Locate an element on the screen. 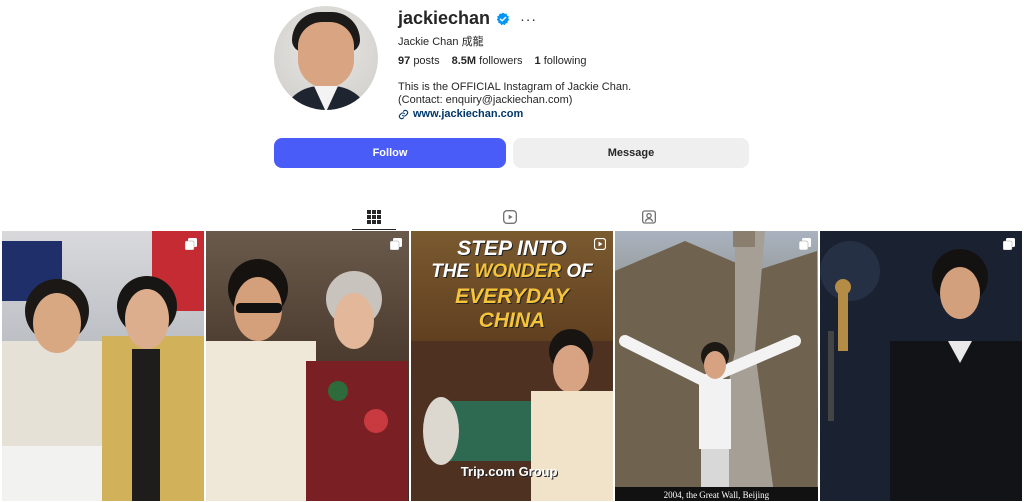  post-2-image is located at coordinates (307, 380).